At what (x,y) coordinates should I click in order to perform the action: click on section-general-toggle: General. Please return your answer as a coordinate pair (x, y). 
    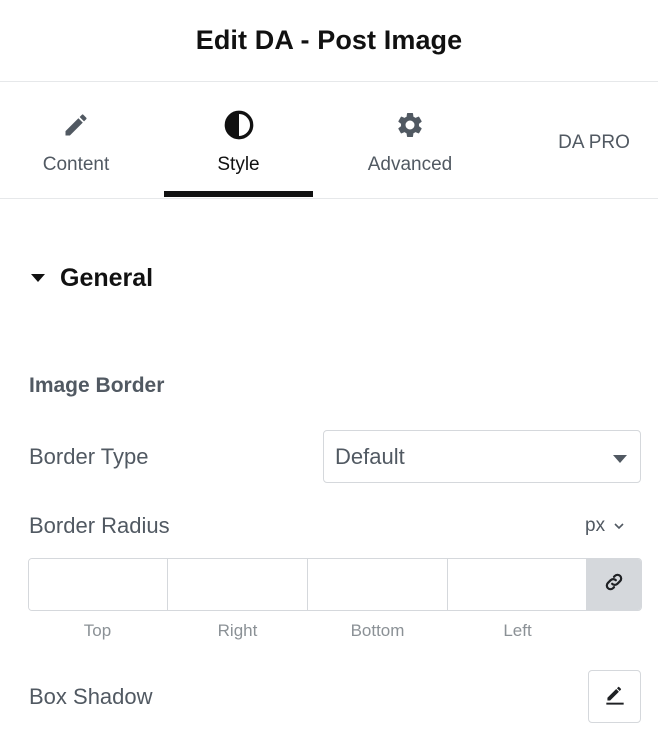
    Looking at the image, I should click on (91, 278).